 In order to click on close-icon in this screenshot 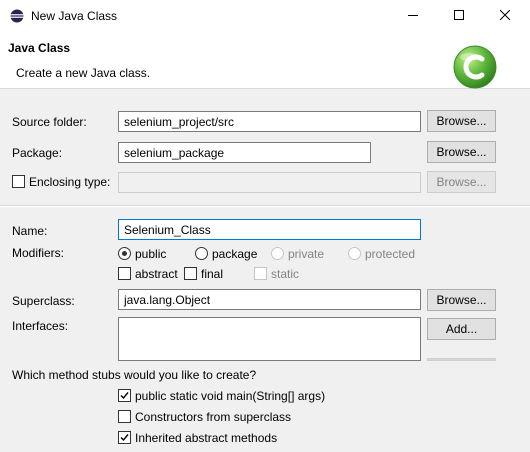, I will do `click(505, 15)`.